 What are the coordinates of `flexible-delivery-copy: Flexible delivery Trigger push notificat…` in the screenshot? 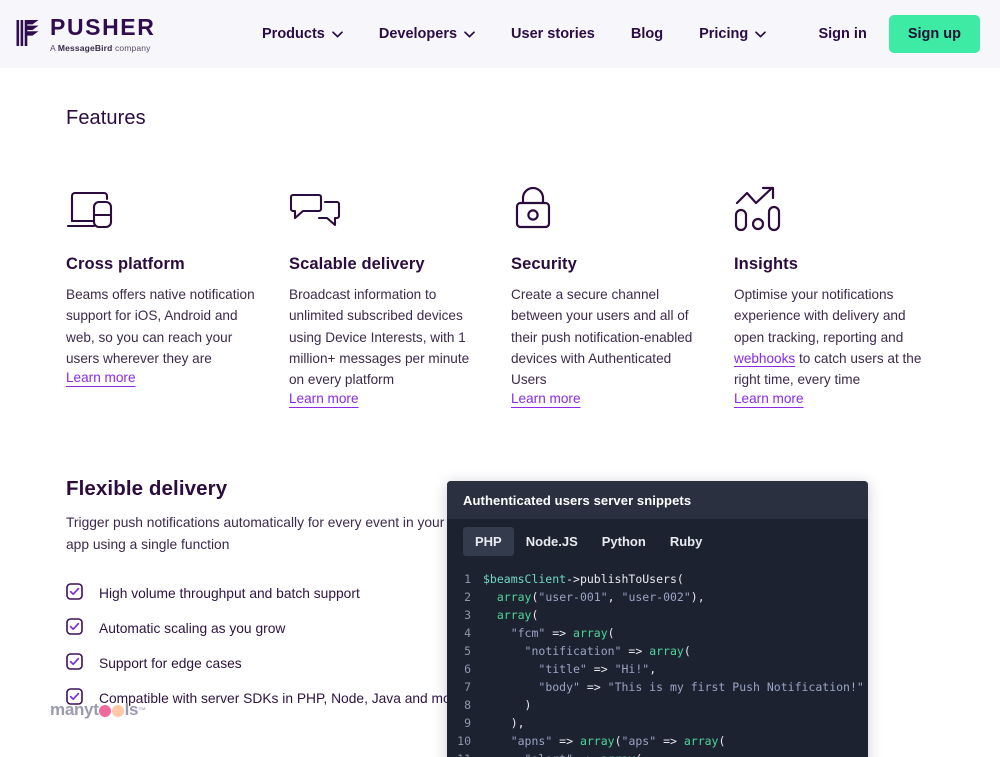 It's located at (235, 596).